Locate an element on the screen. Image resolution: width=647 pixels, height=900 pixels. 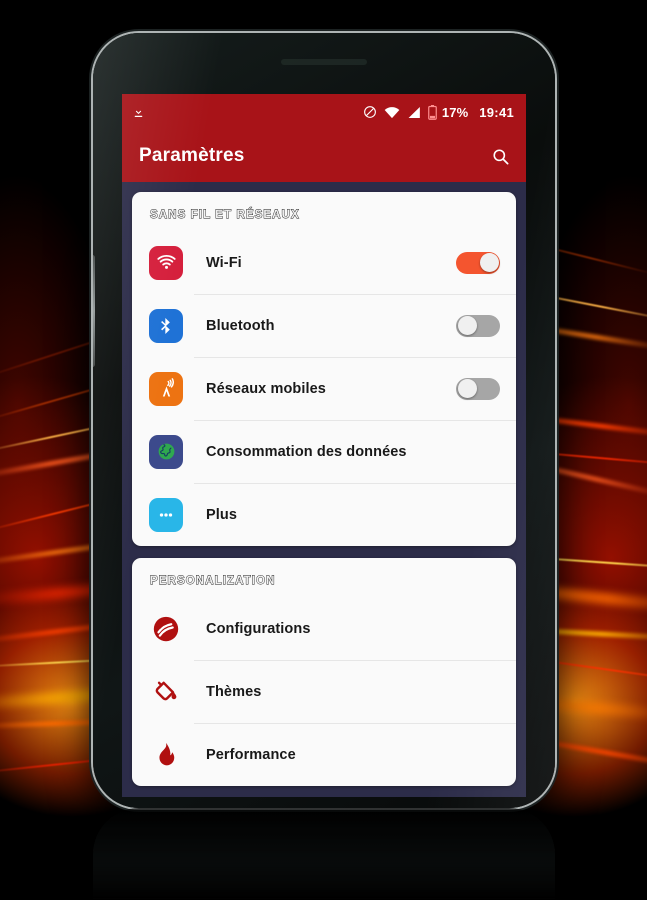
settings-row-label: Configurations is located at coordinates (258, 628).